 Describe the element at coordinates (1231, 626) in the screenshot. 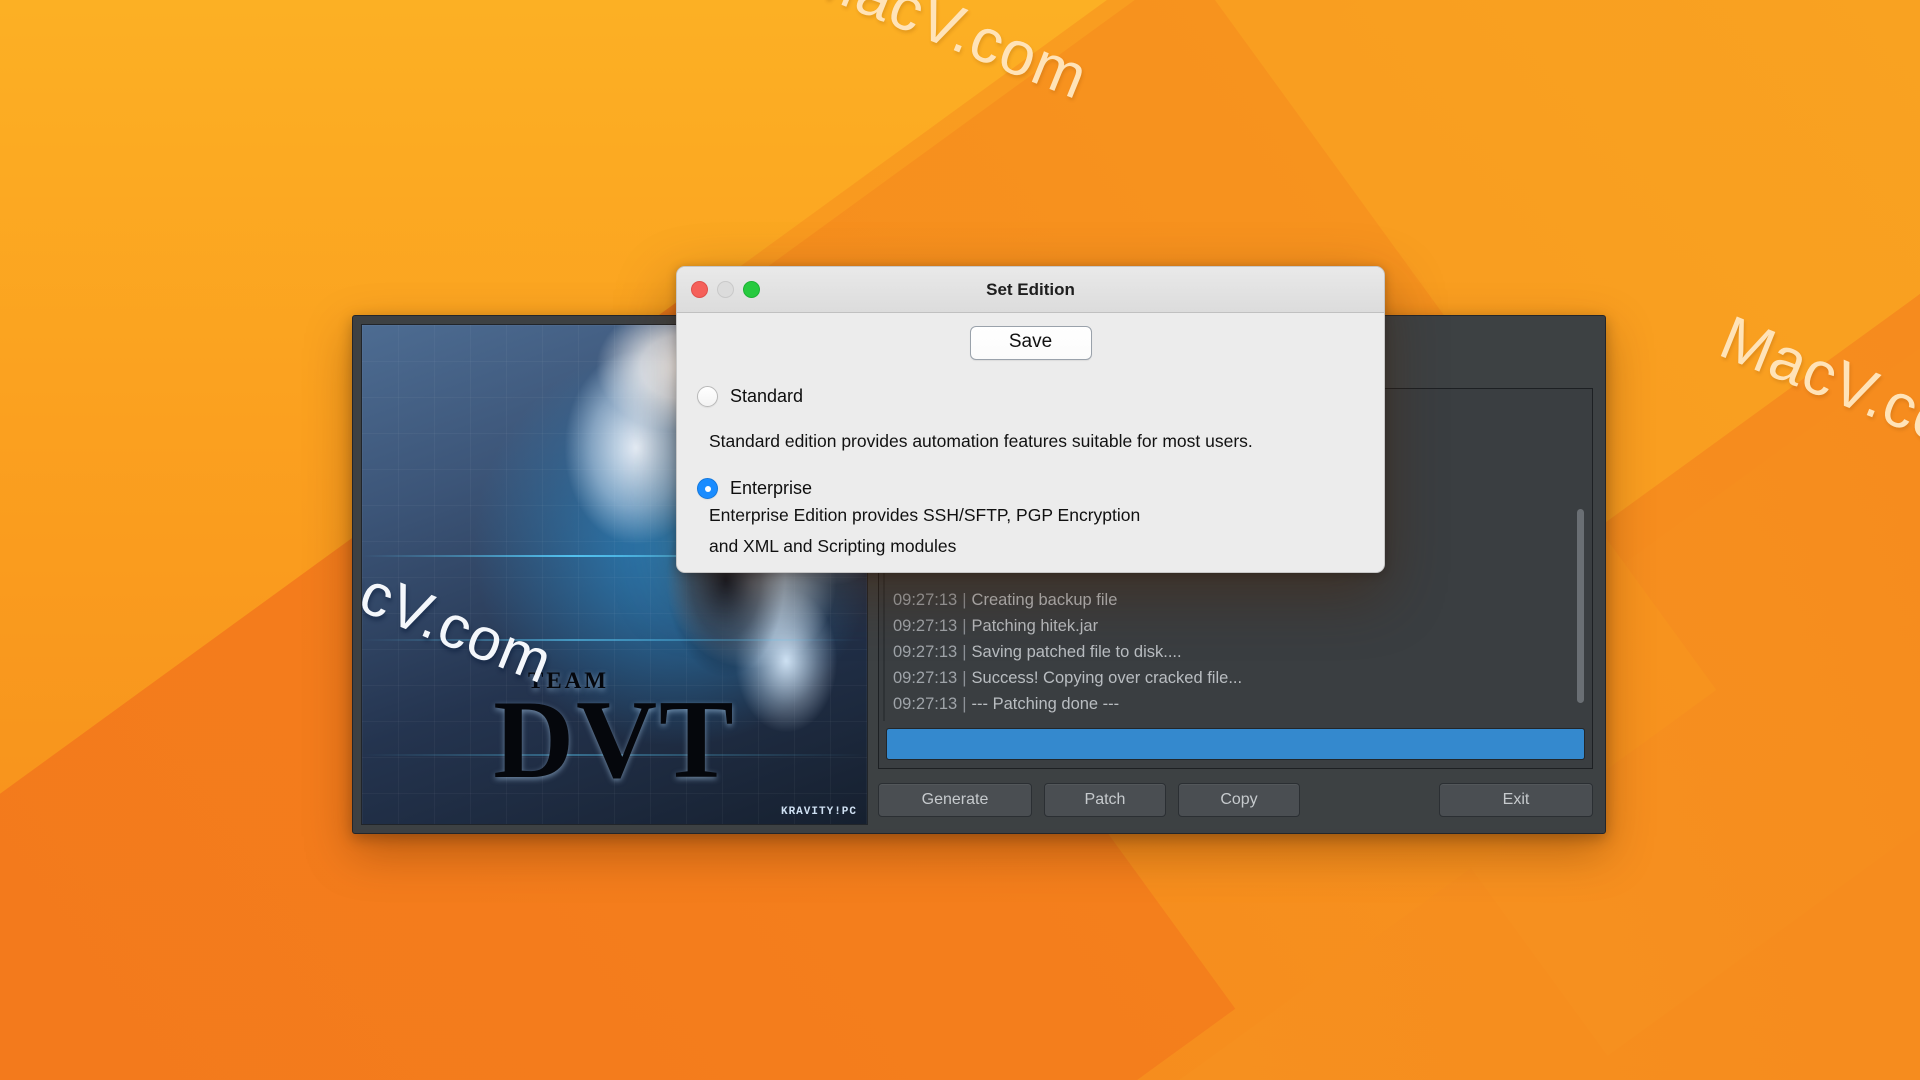

I see `log-line: 09:27:13 | Patching hitek.jar` at that location.